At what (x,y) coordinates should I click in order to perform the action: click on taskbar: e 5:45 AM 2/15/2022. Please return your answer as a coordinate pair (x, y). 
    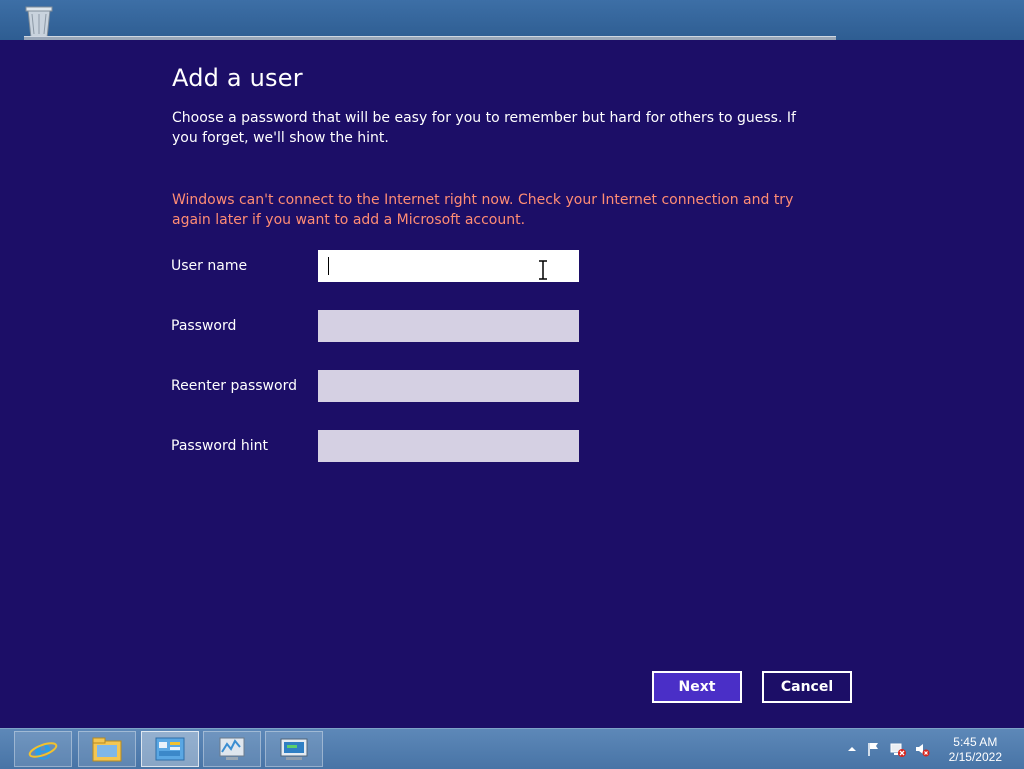
    Looking at the image, I should click on (512, 748).